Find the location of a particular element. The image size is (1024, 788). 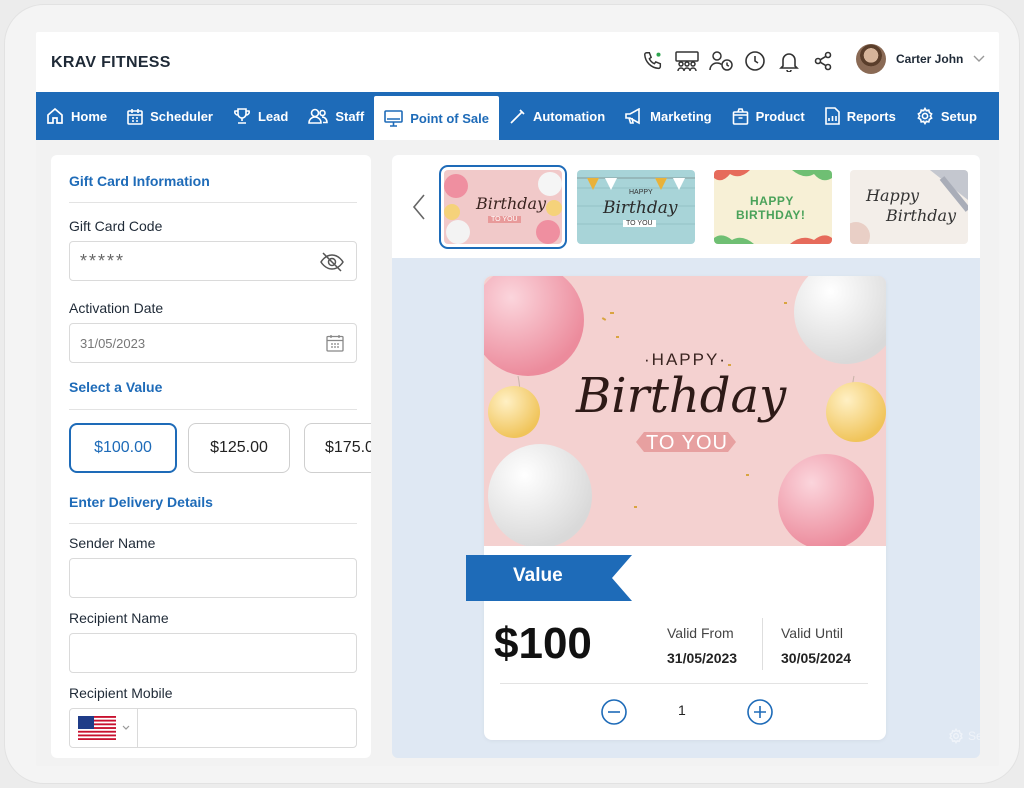

share-icon is located at coordinates (823, 61).